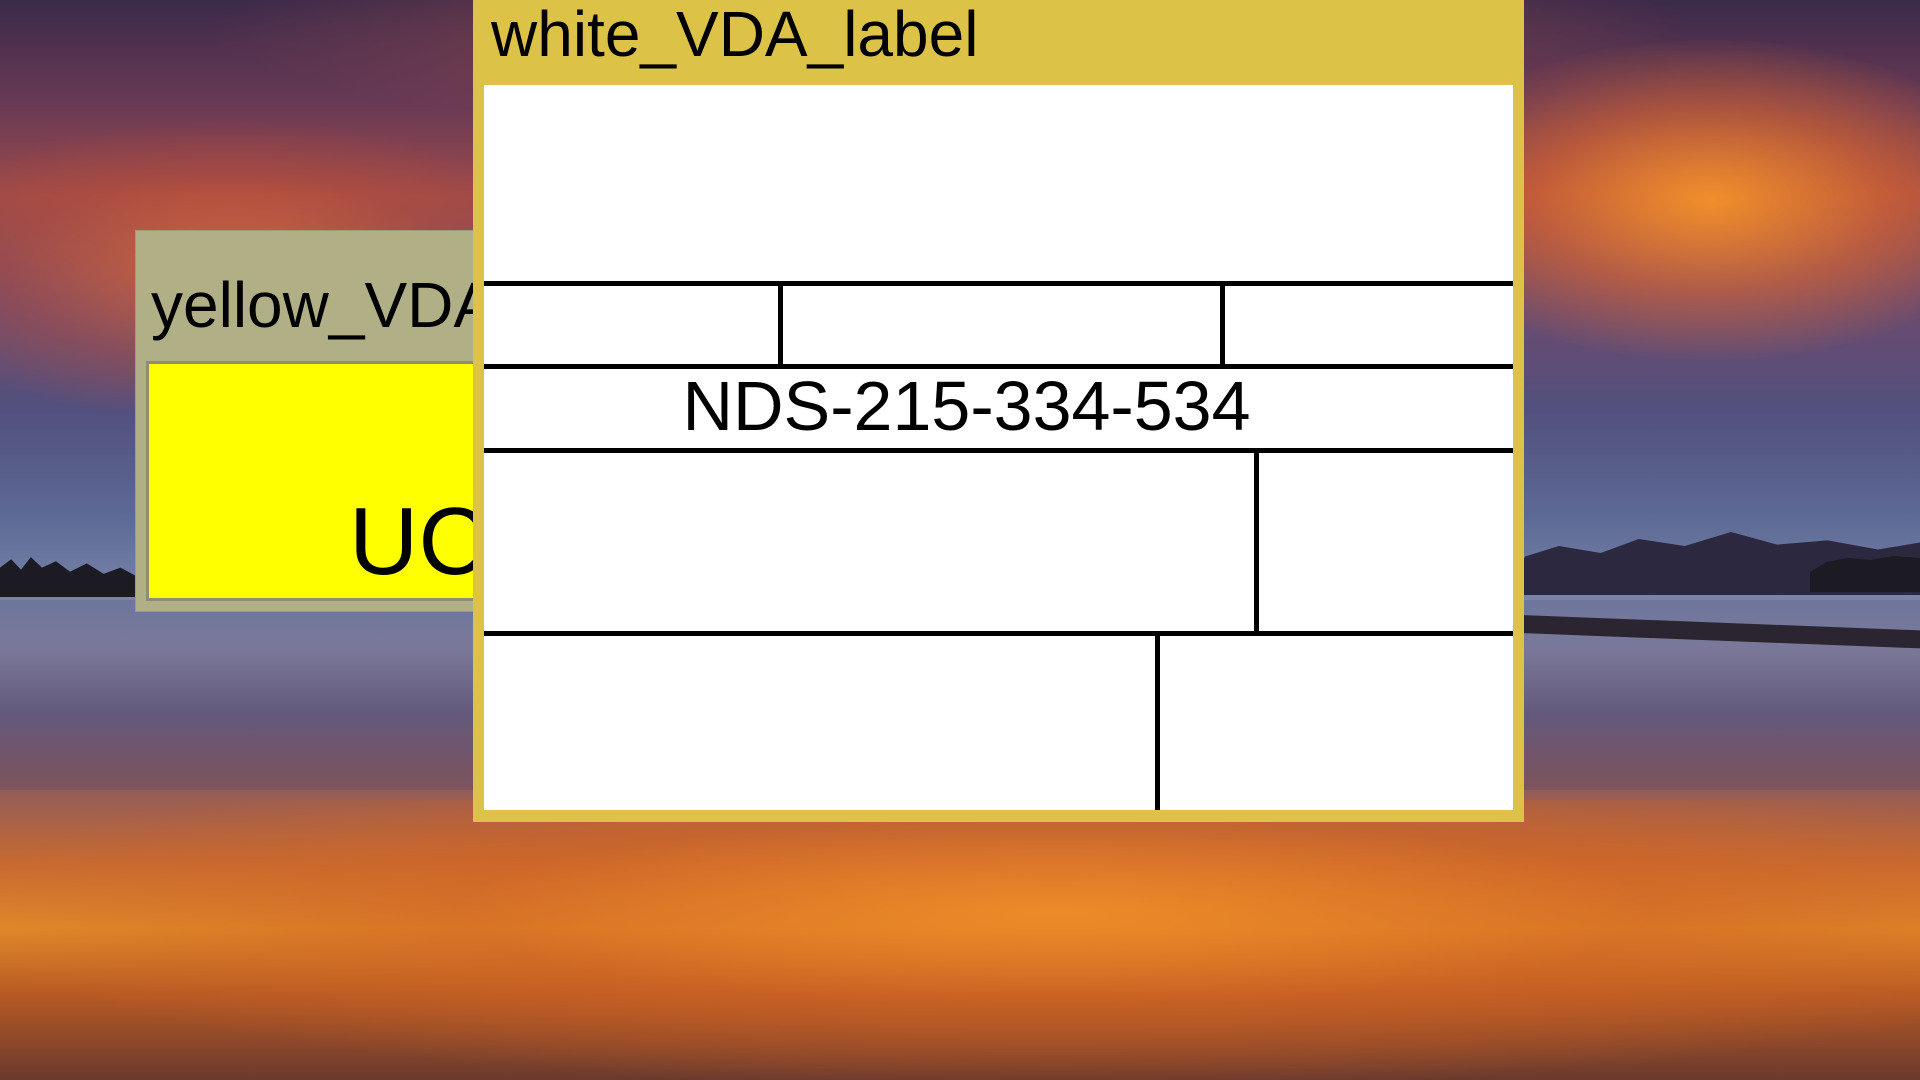 This screenshot has width=1920, height=1080. I want to click on yellow-label-text: UC, so click(418, 541).